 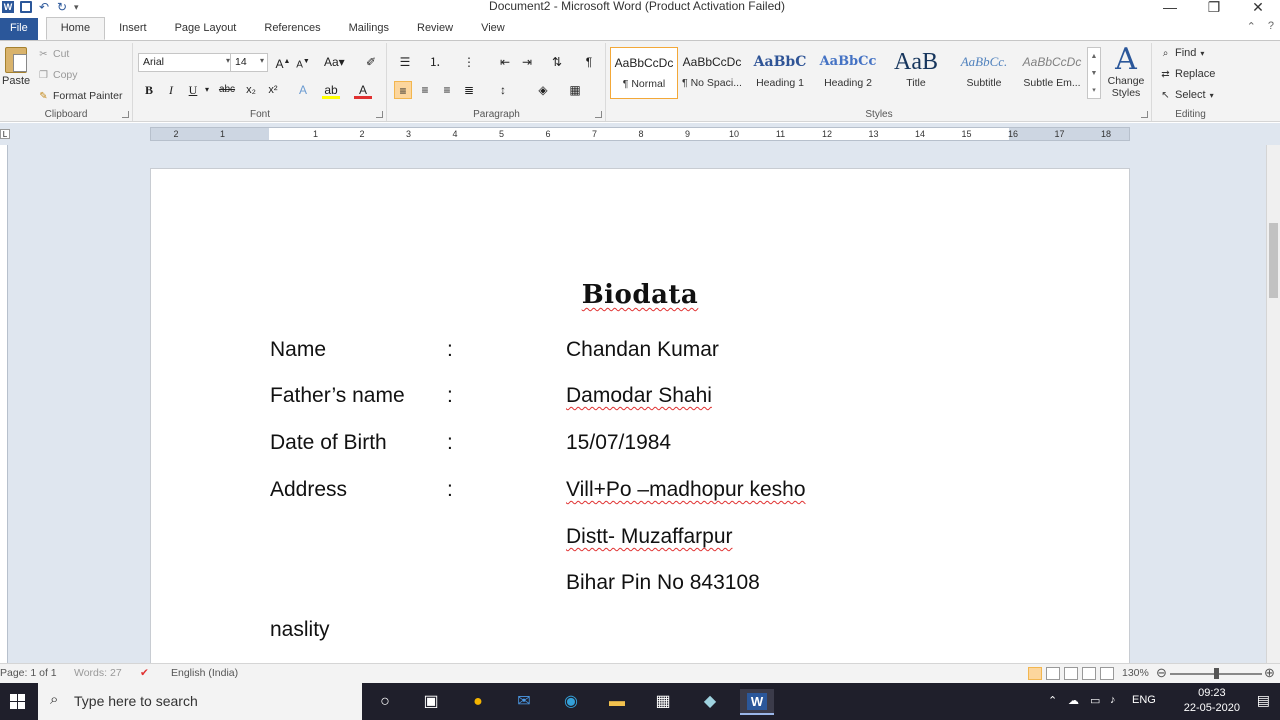 What do you see at coordinates (589, 62) in the screenshot?
I see `show-formatting-icon: ¶` at bounding box center [589, 62].